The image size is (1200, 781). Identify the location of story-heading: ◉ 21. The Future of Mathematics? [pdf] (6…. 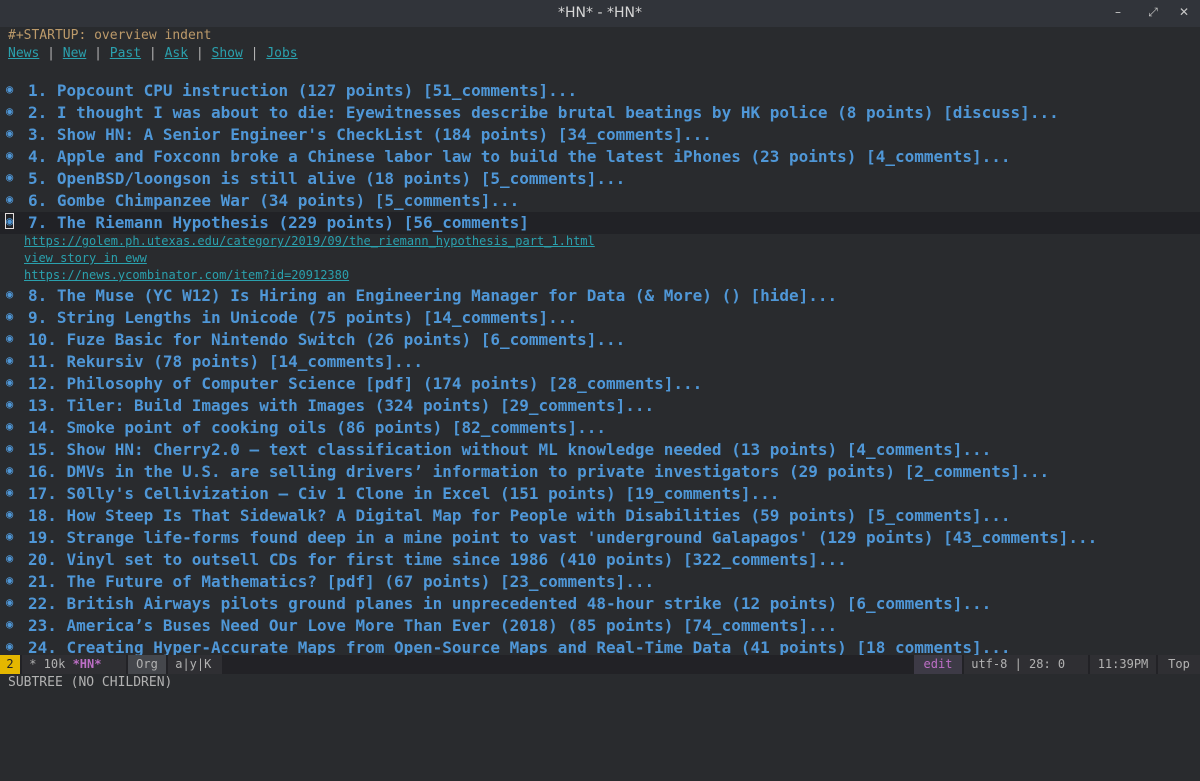
(600, 582).